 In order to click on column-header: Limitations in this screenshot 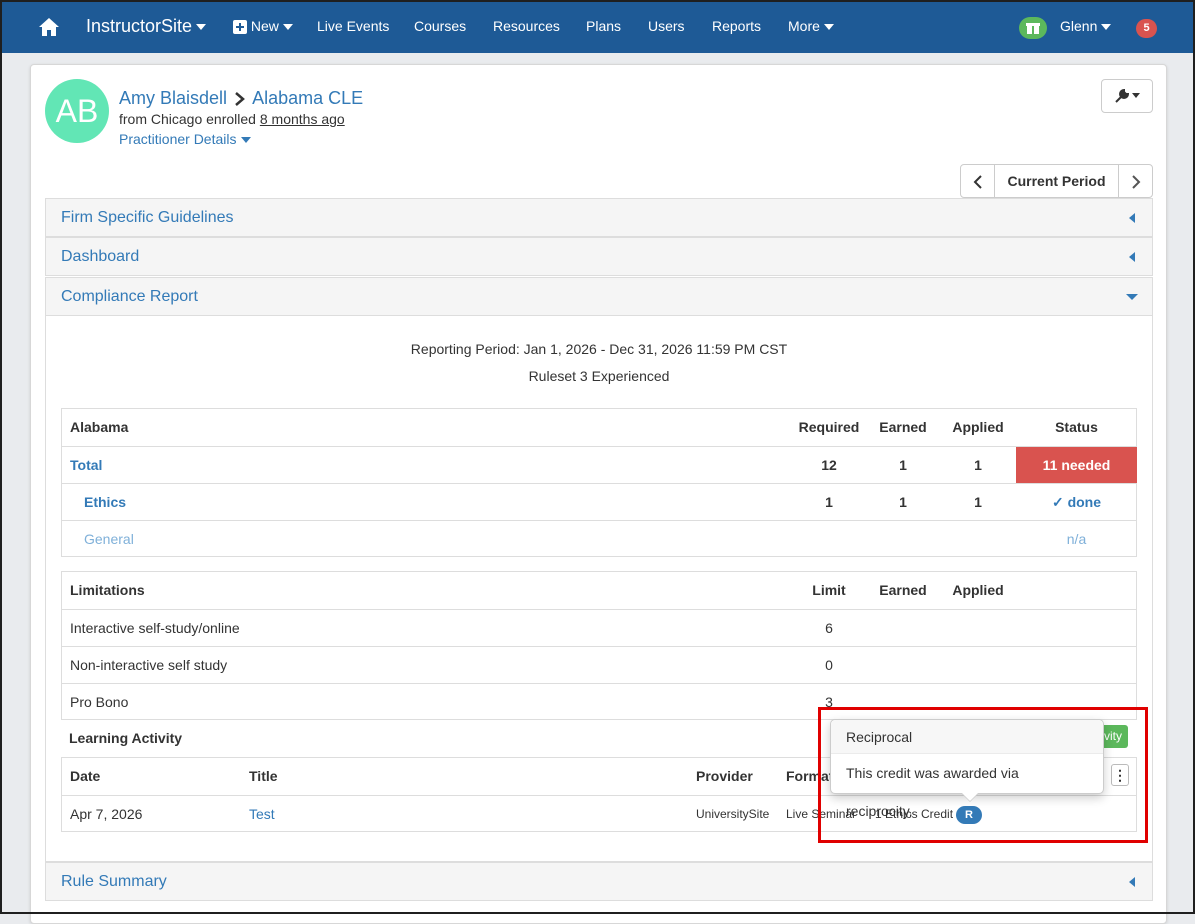, I will do `click(107, 590)`.